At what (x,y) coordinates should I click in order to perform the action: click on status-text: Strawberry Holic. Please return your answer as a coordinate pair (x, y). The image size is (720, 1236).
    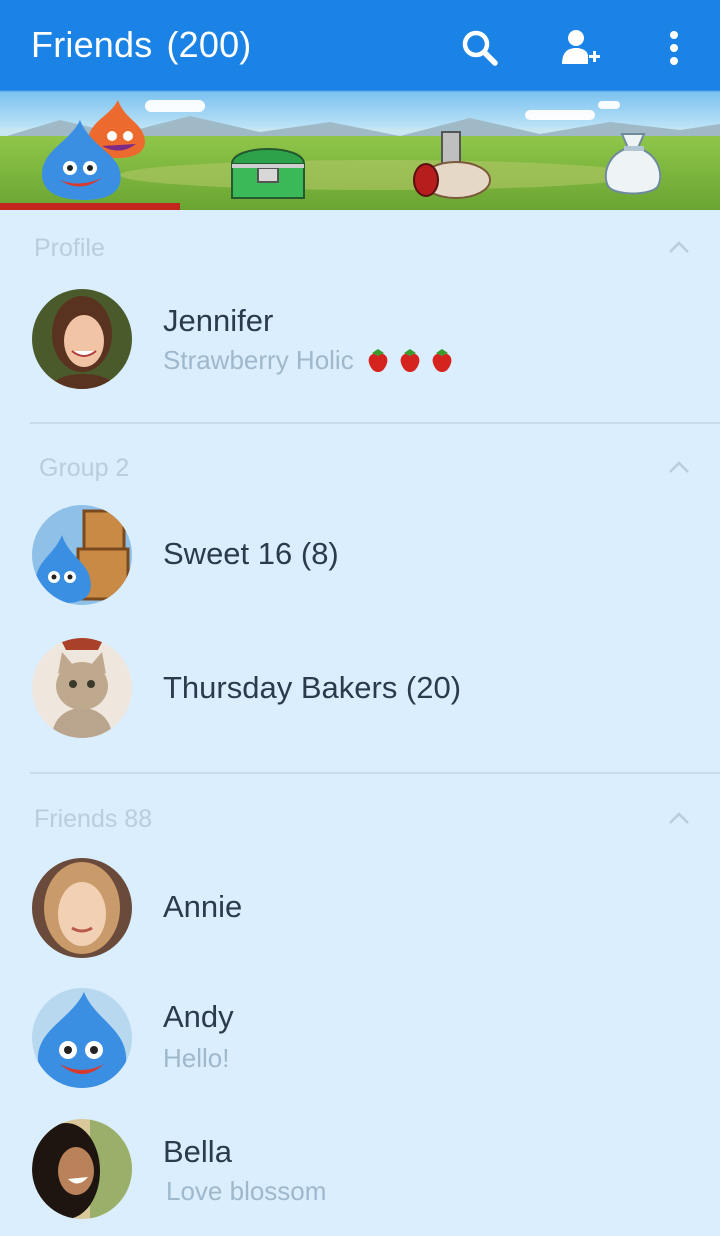
    Looking at the image, I should click on (258, 360).